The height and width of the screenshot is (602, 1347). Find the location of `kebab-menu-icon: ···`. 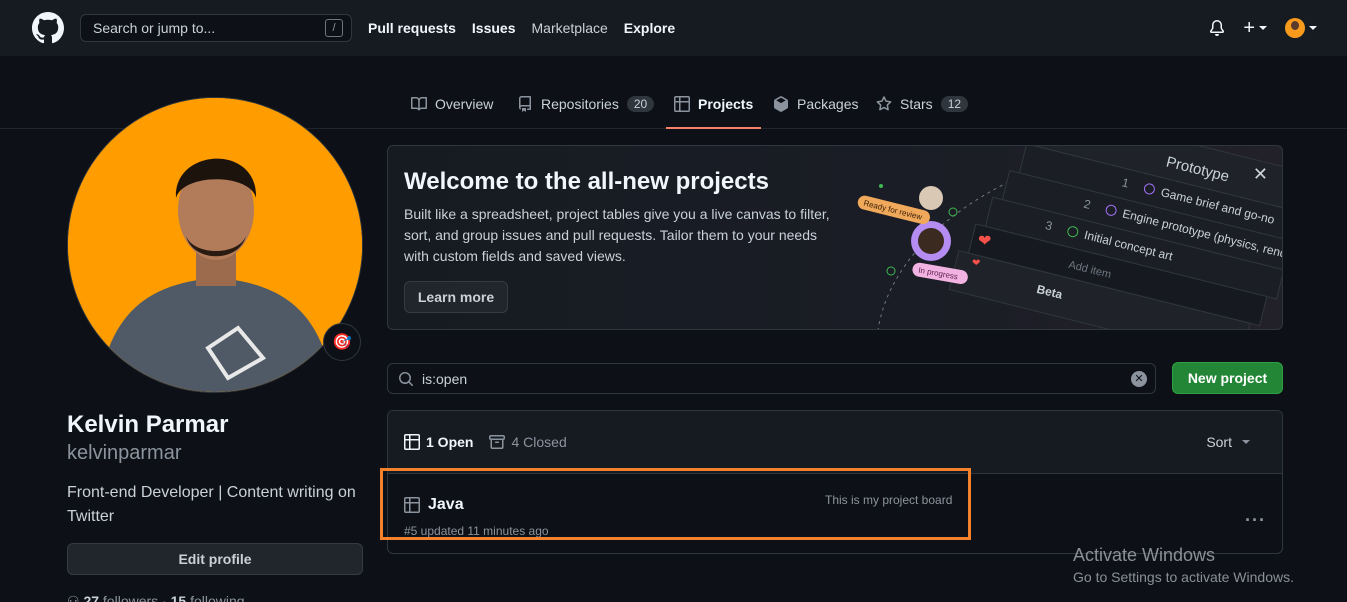

kebab-menu-icon: ··· is located at coordinates (1255, 520).